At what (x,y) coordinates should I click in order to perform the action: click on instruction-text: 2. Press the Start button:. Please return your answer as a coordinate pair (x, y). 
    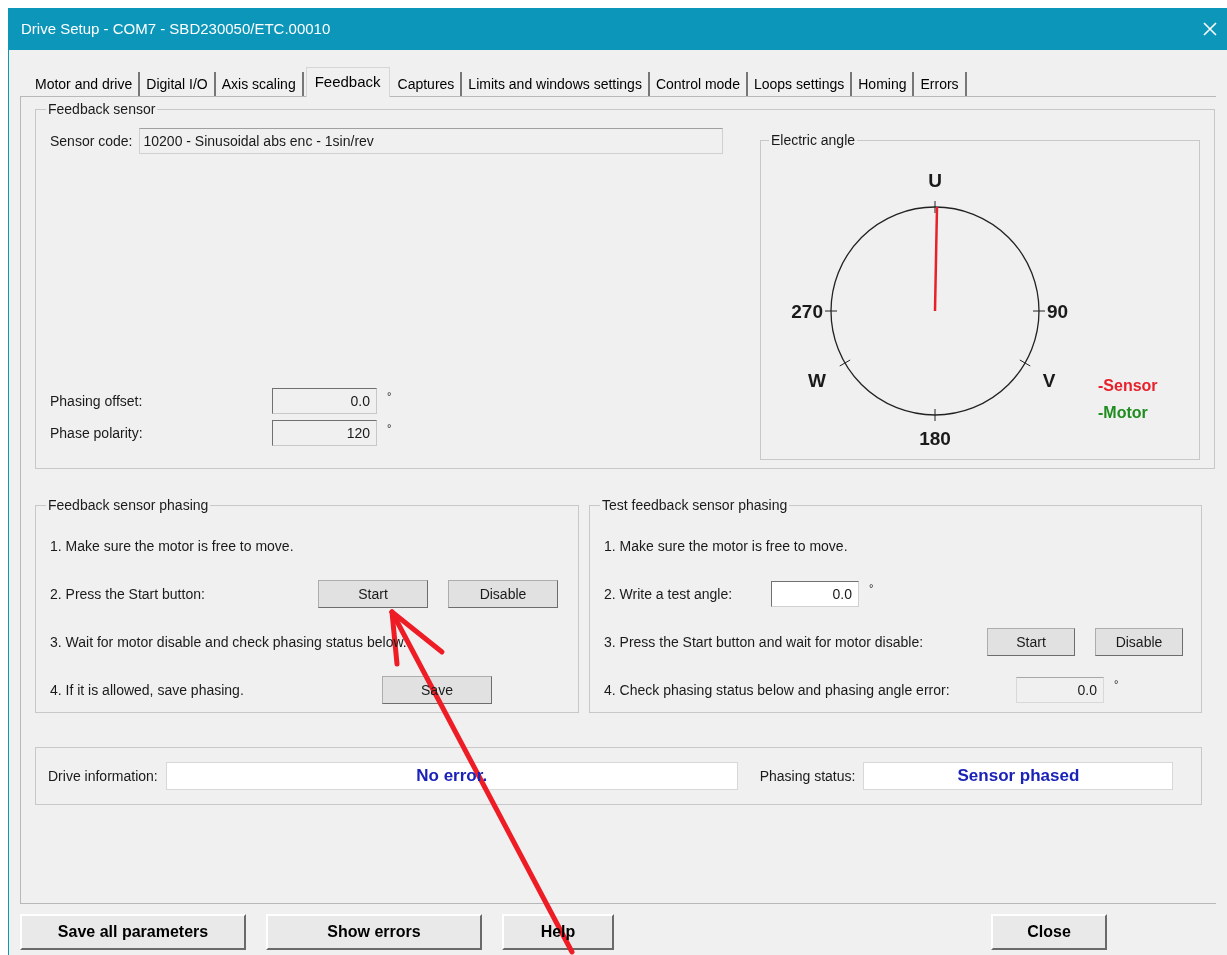
    Looking at the image, I should click on (128, 594).